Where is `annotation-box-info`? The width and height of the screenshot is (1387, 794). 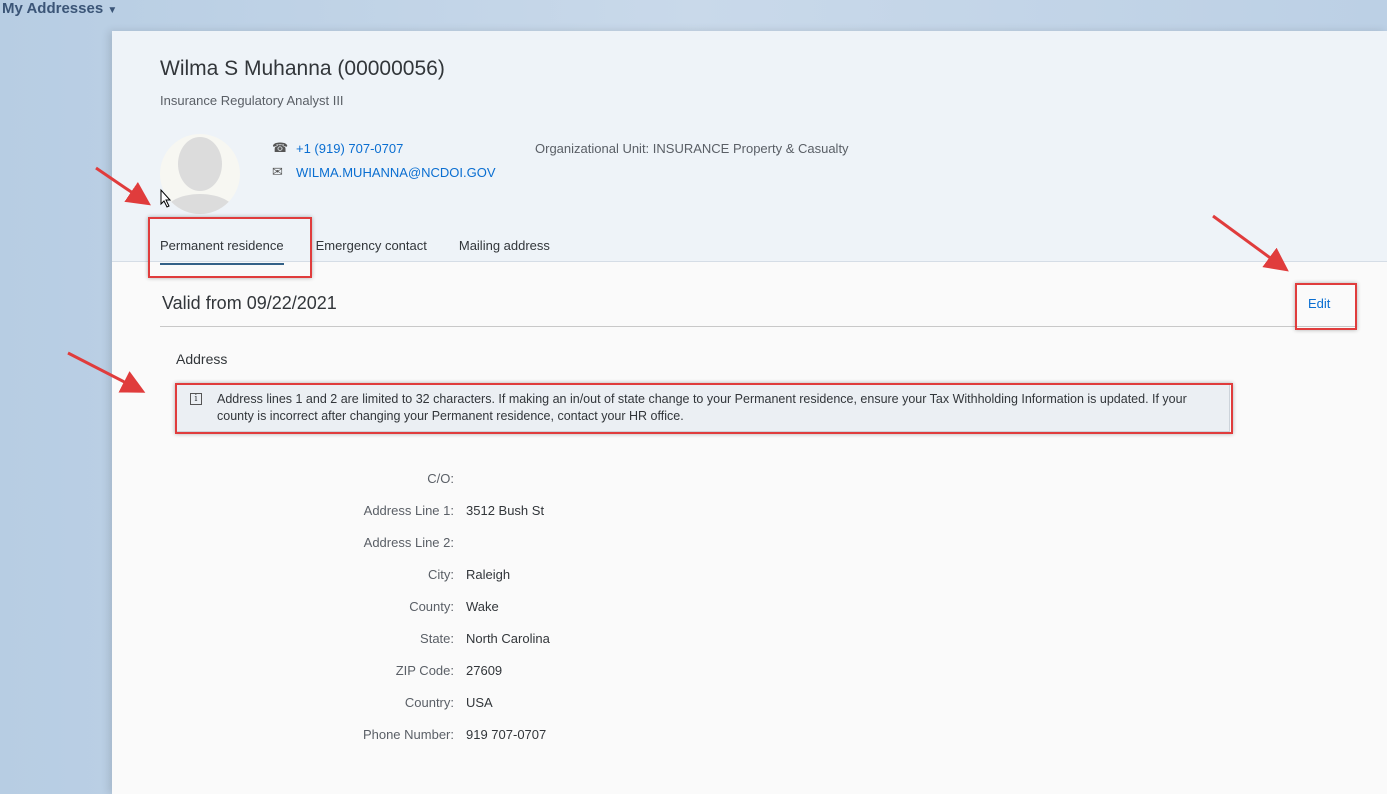 annotation-box-info is located at coordinates (704, 408).